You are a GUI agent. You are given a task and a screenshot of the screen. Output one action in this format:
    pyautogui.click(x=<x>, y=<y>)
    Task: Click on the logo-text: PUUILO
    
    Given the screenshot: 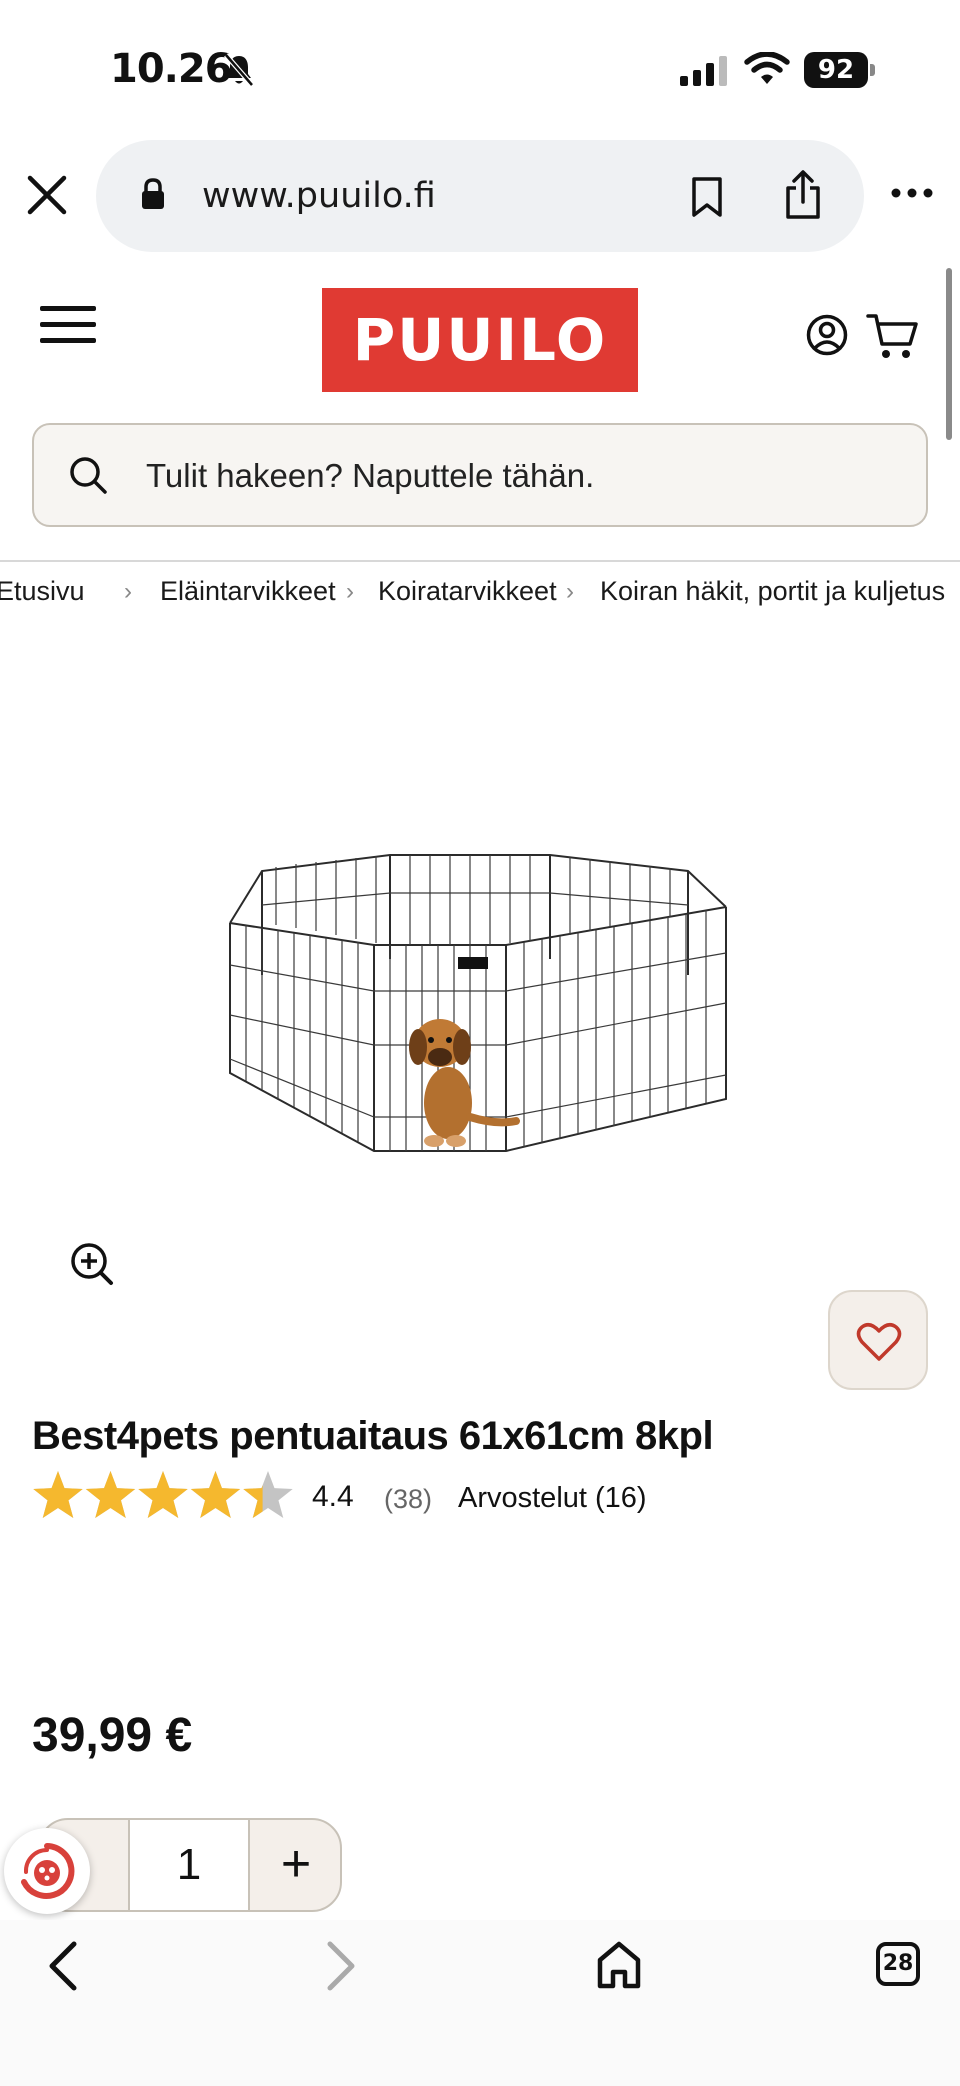 What is the action you would take?
    pyautogui.click(x=480, y=340)
    